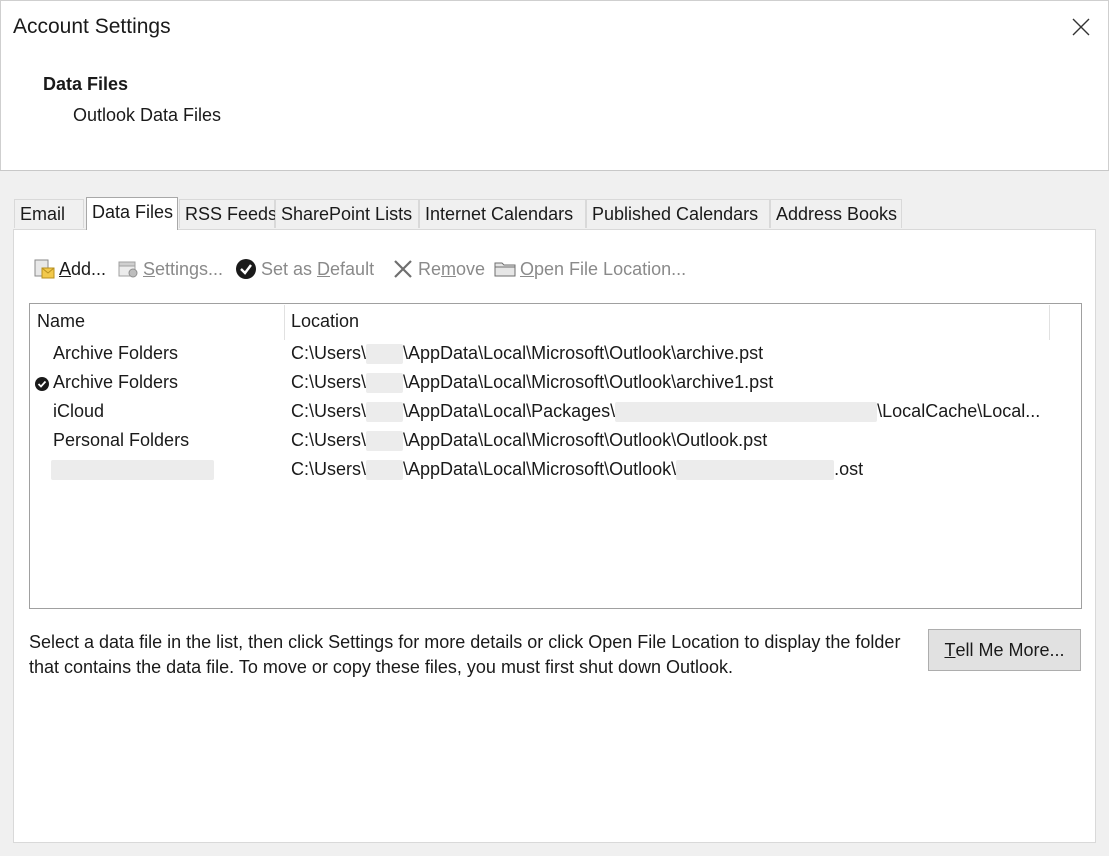  What do you see at coordinates (527, 268) in the screenshot?
I see `open-location-mnemonic: O` at bounding box center [527, 268].